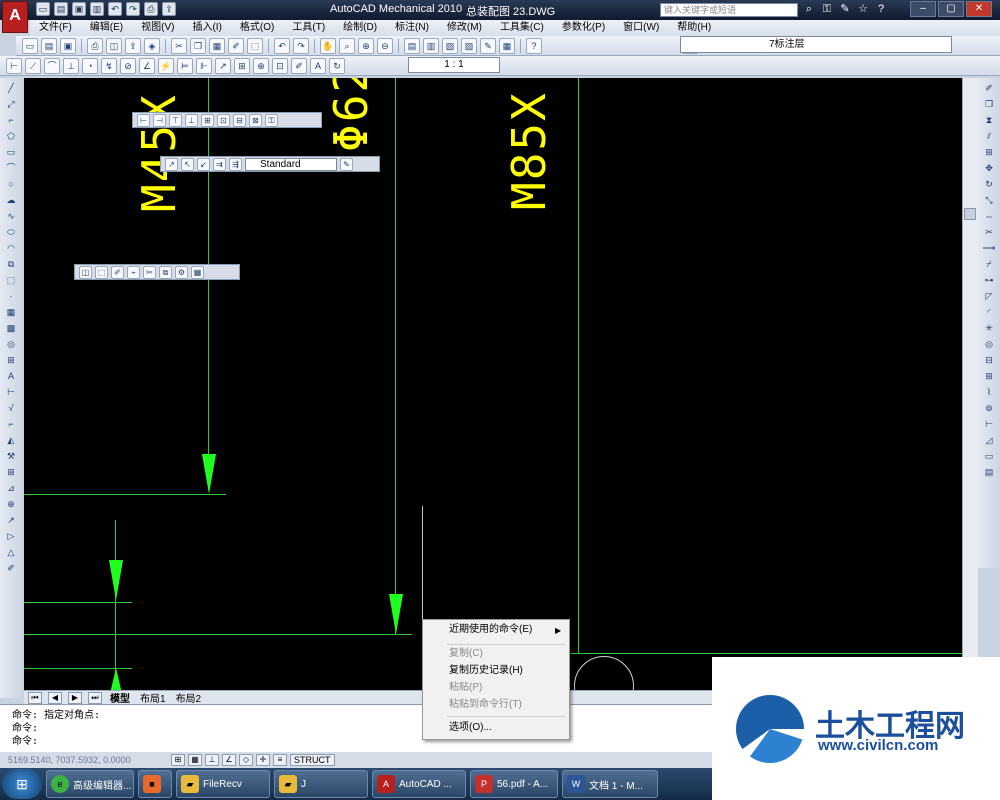 The width and height of the screenshot is (1000, 800). What do you see at coordinates (485, 705) in the screenshot?
I see `menu-item-paste-to-command: 粘贴到命令行(T)` at bounding box center [485, 705].